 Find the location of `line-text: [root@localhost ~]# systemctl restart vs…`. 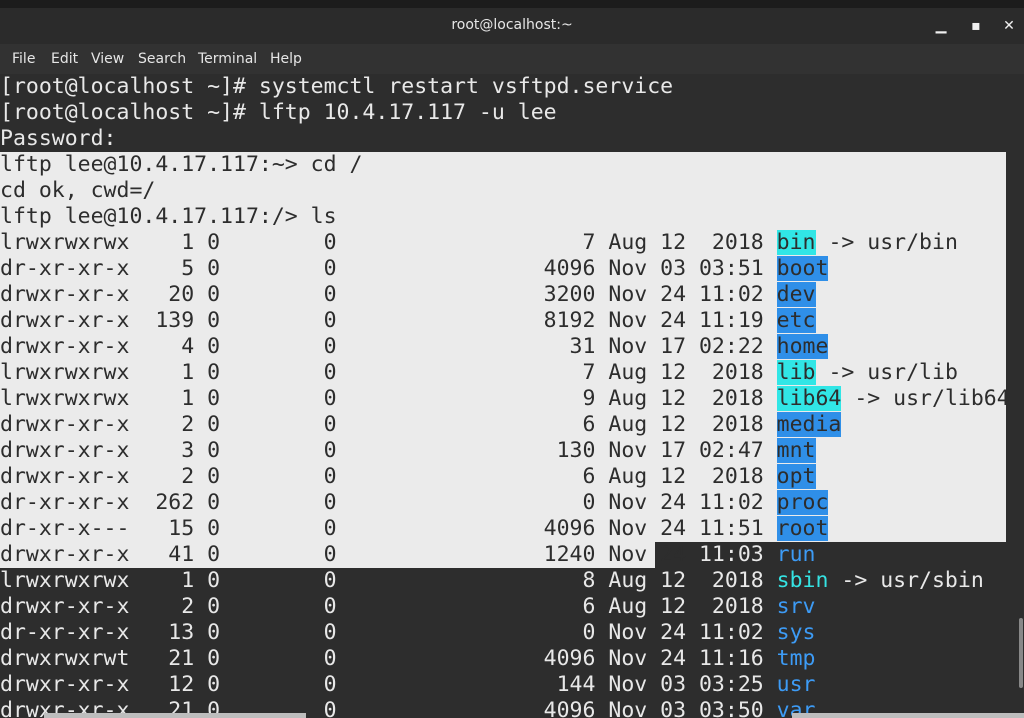

line-text: [root@localhost ~]# systemctl restart vs… is located at coordinates (337, 86).